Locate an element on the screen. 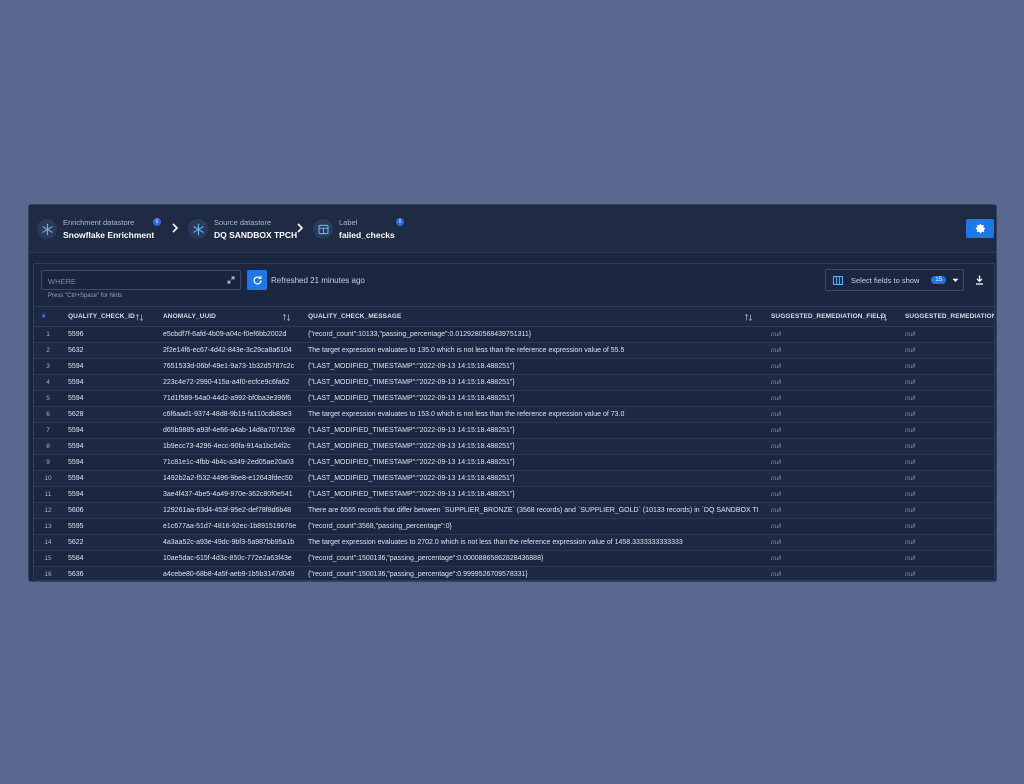 The height and width of the screenshot is (784, 1024). anomaly-uuid-cell: a4cebe80-68b8-4a5f-aeb9-1b5b3147d049 is located at coordinates (229, 574).